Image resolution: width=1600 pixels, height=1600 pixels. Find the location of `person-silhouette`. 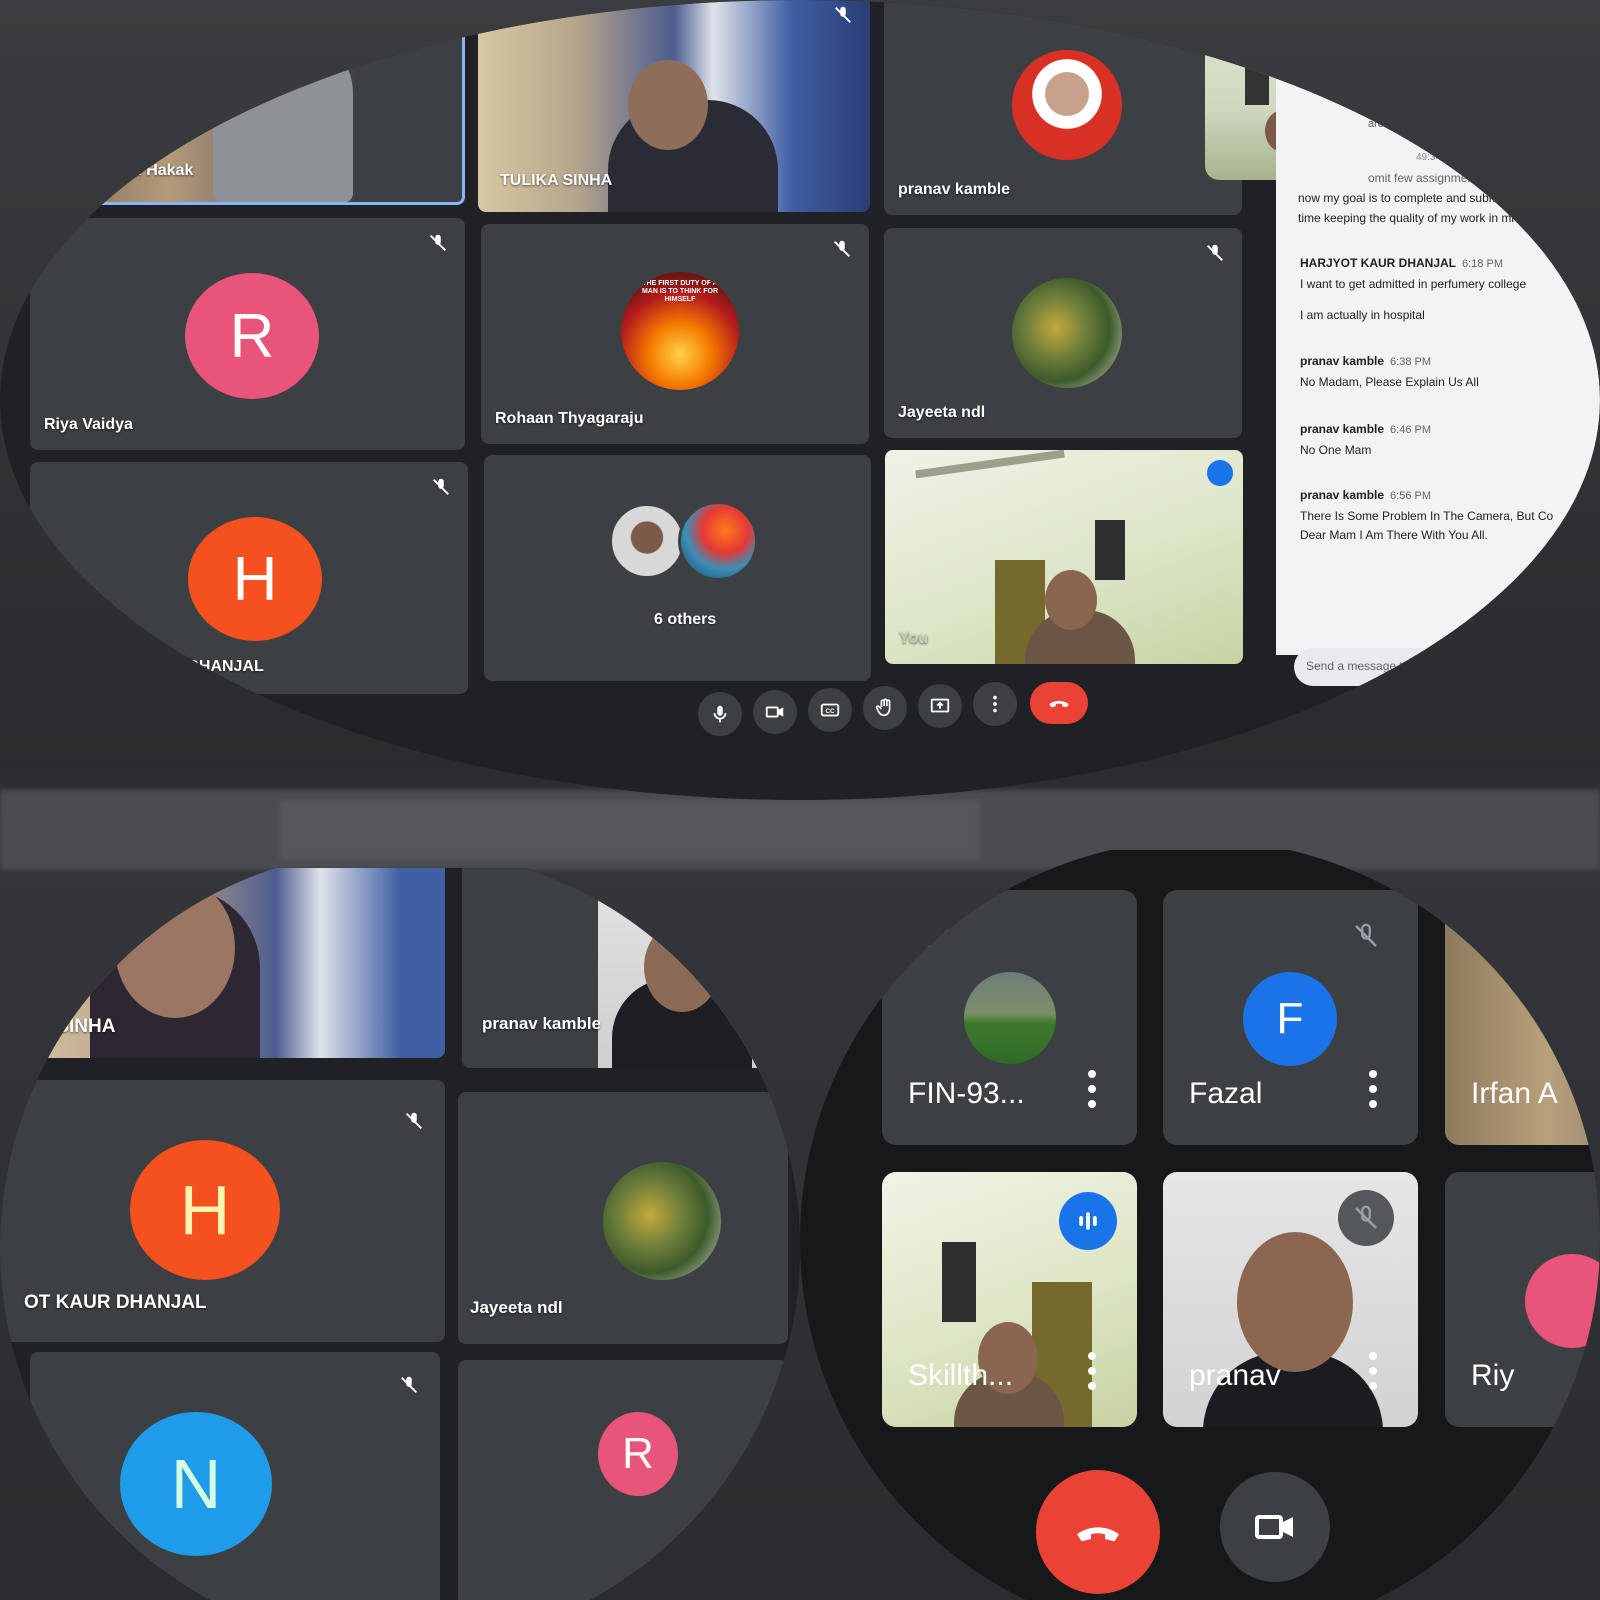

person-silhouette is located at coordinates (283, 117).